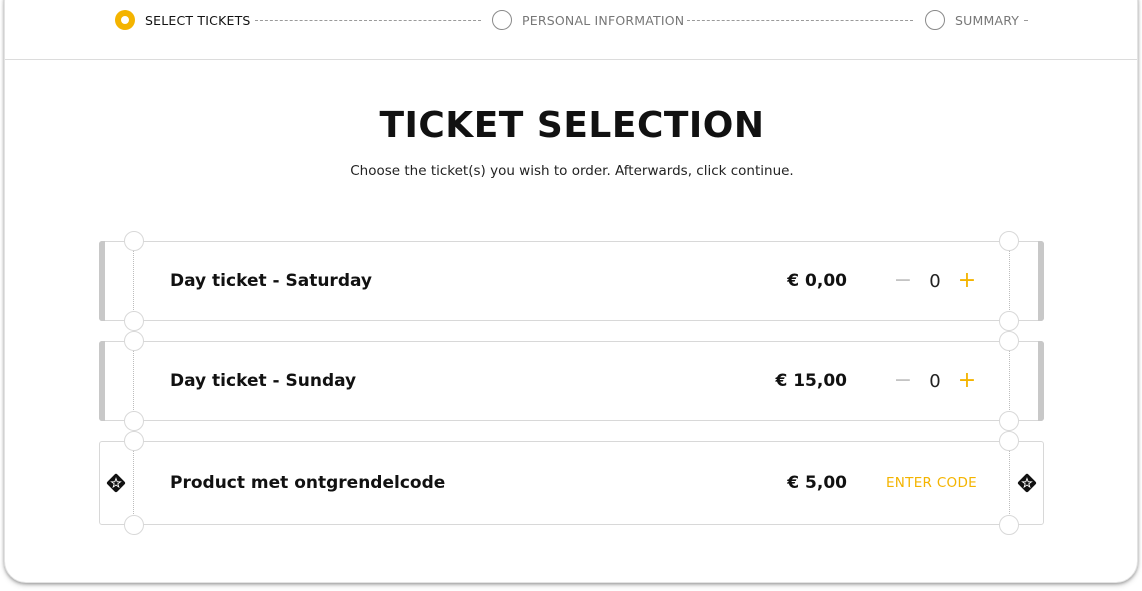 This screenshot has height=591, width=1142. What do you see at coordinates (817, 281) in the screenshot?
I see `ticket-price: € 0,00` at bounding box center [817, 281].